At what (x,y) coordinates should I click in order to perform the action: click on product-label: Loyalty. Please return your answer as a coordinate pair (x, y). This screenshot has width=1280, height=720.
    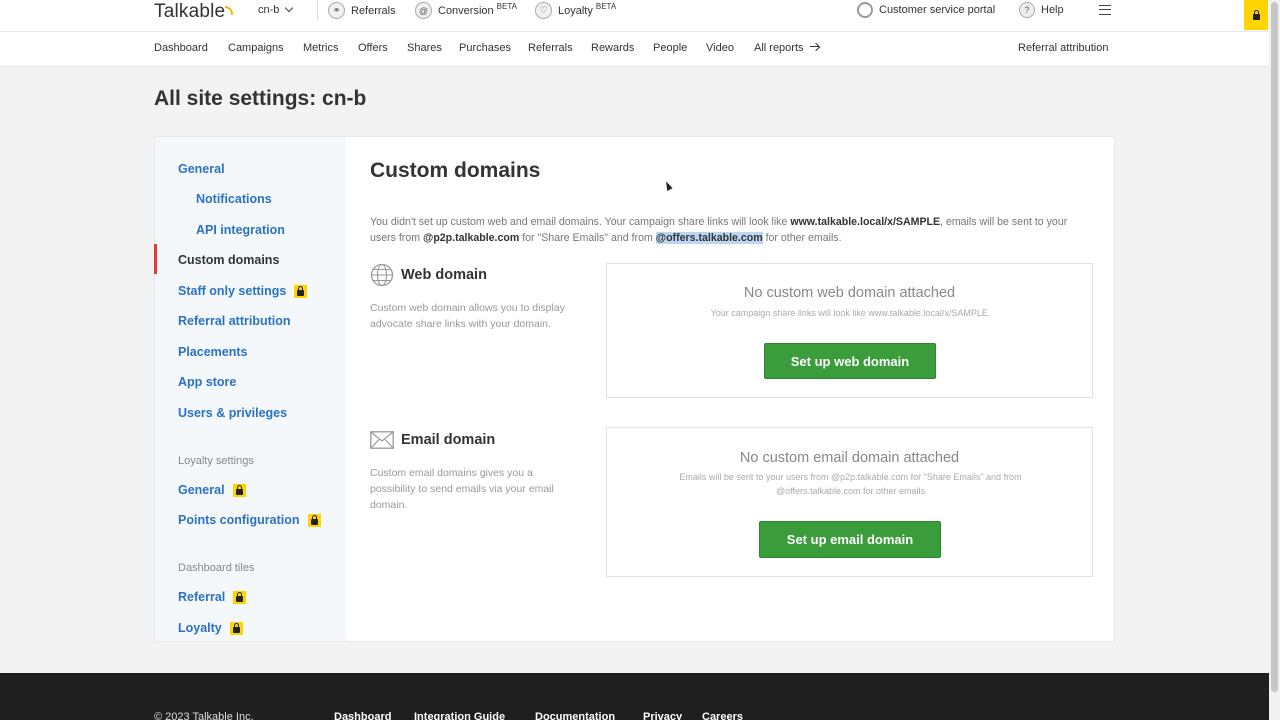
    Looking at the image, I should click on (575, 10).